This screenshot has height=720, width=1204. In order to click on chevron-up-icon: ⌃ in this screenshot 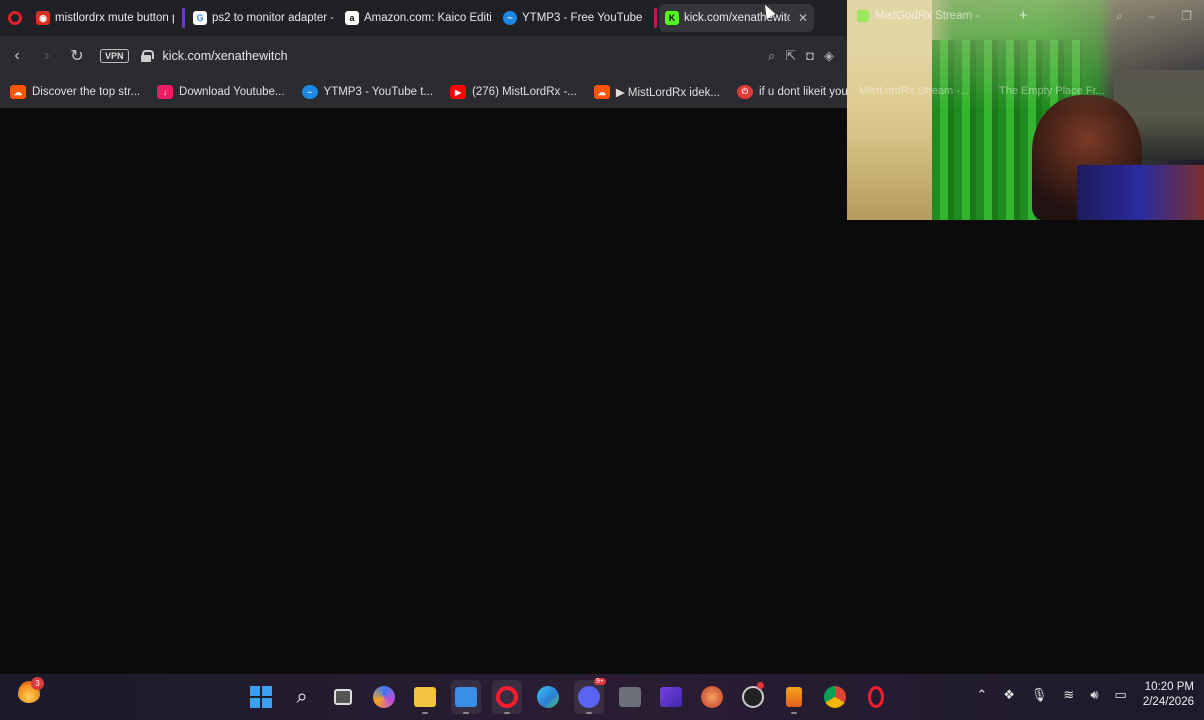, I will do `click(981, 695)`.